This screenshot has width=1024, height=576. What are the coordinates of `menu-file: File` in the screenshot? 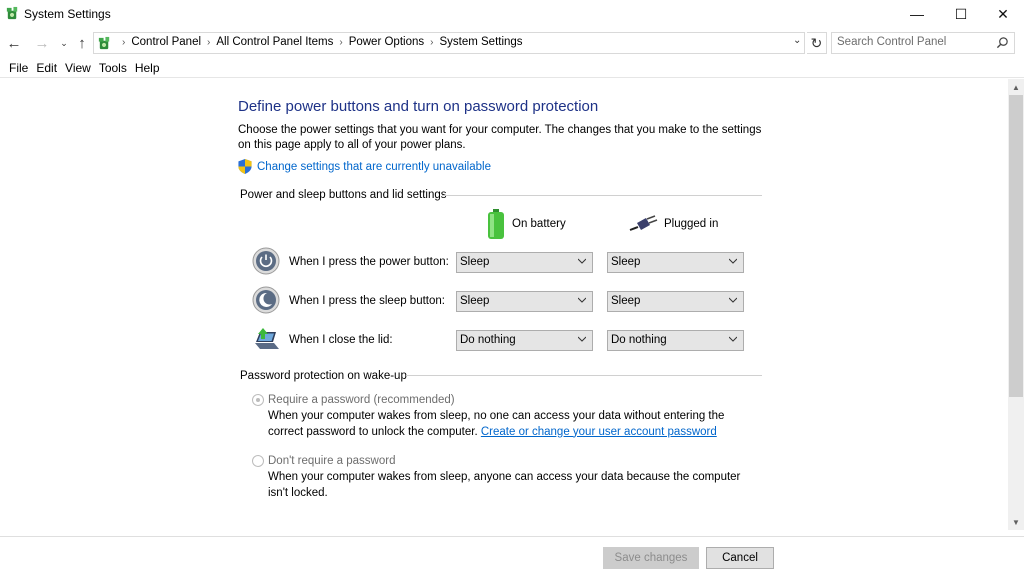 It's located at (18, 68).